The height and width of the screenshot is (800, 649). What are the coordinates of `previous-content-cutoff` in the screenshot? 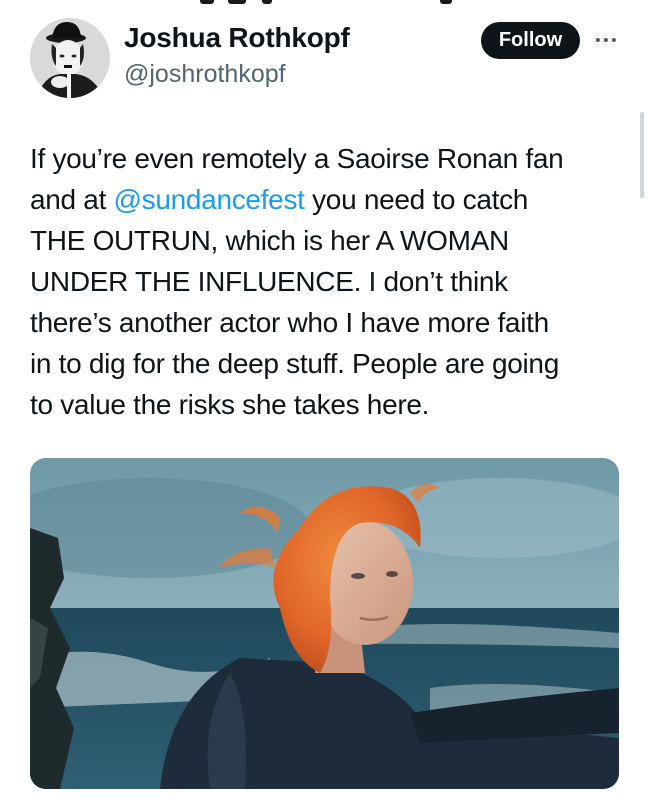 It's located at (324, 3).